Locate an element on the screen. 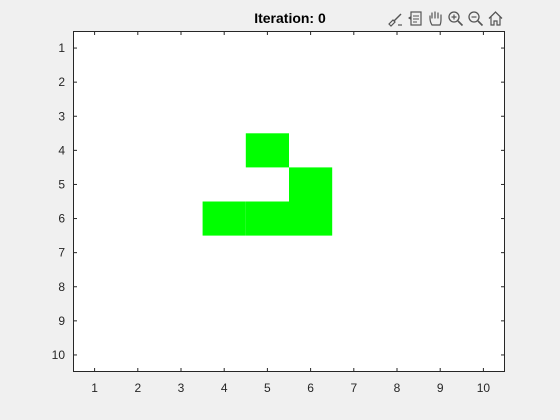 Image resolution: width=560 pixels, height=420 pixels. y-tick-label: 4 is located at coordinates (61, 150).